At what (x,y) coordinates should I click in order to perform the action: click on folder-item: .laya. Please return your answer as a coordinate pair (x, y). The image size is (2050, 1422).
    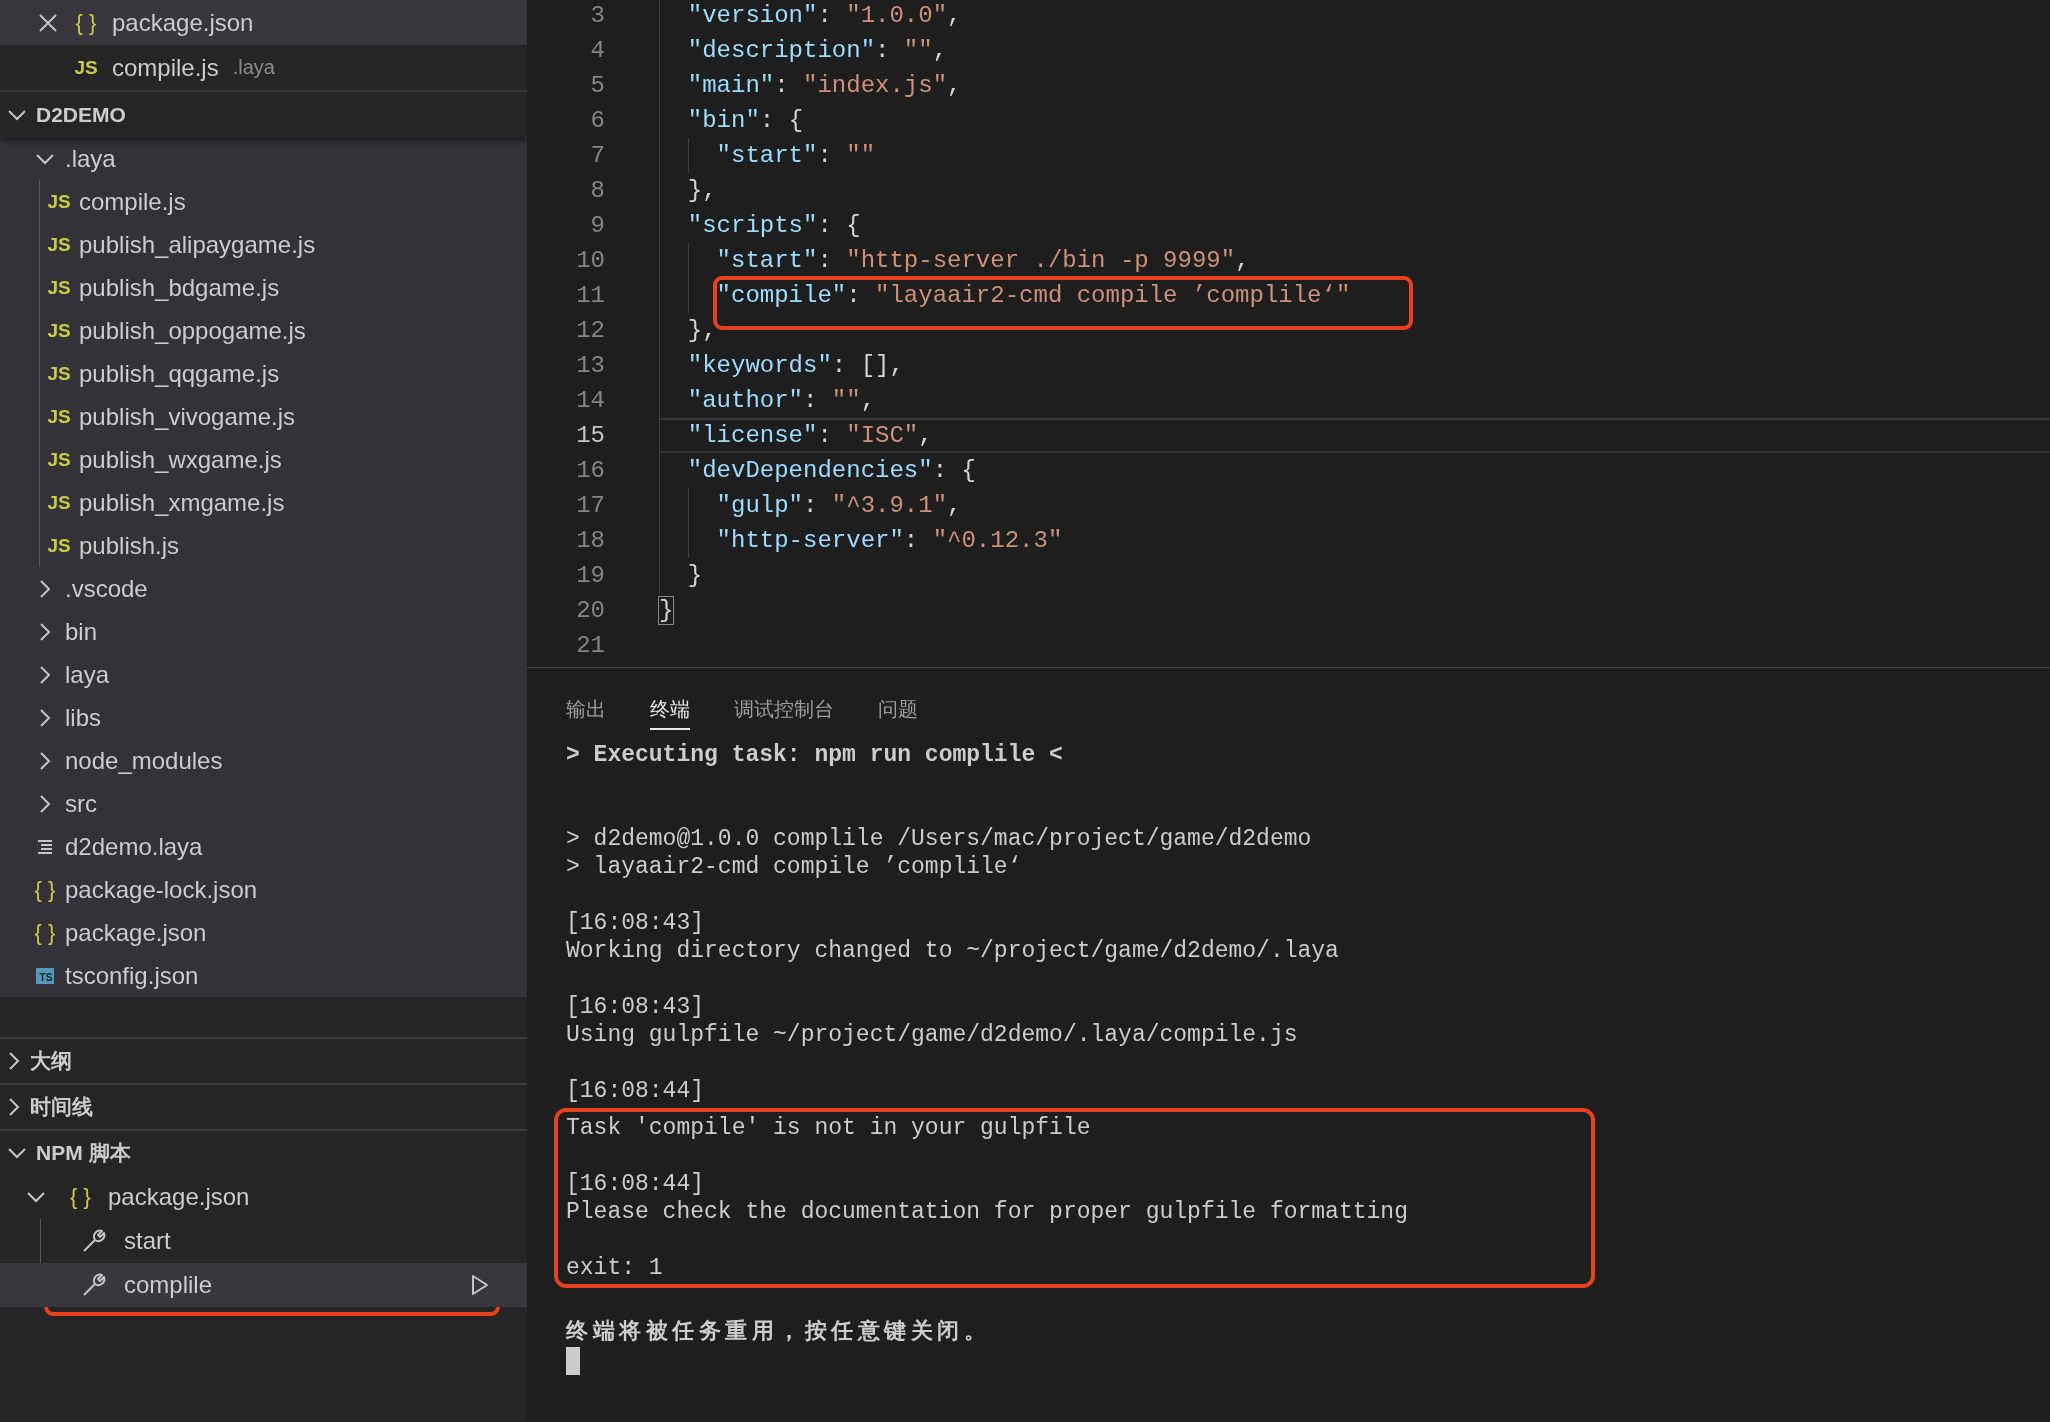
    Looking at the image, I should click on (263, 158).